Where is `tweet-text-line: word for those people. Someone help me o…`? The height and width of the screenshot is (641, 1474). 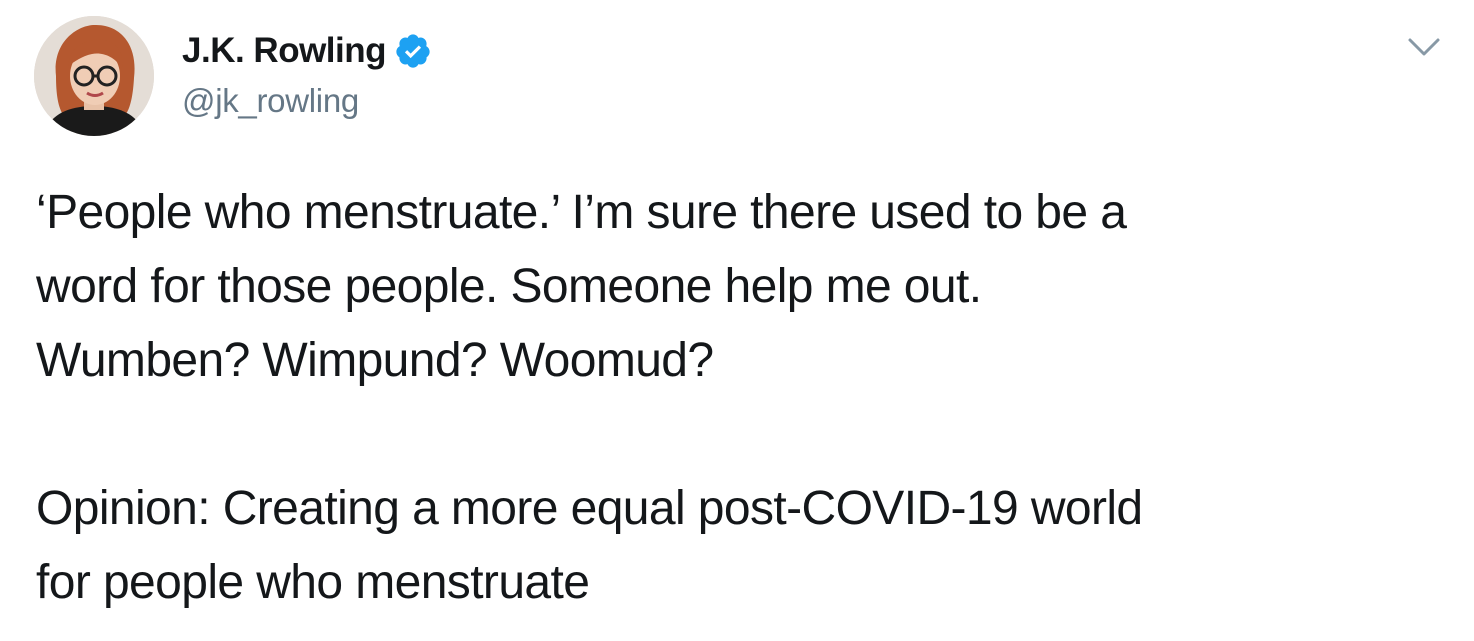 tweet-text-line: word for those people. Someone help me o… is located at coordinates (509, 286).